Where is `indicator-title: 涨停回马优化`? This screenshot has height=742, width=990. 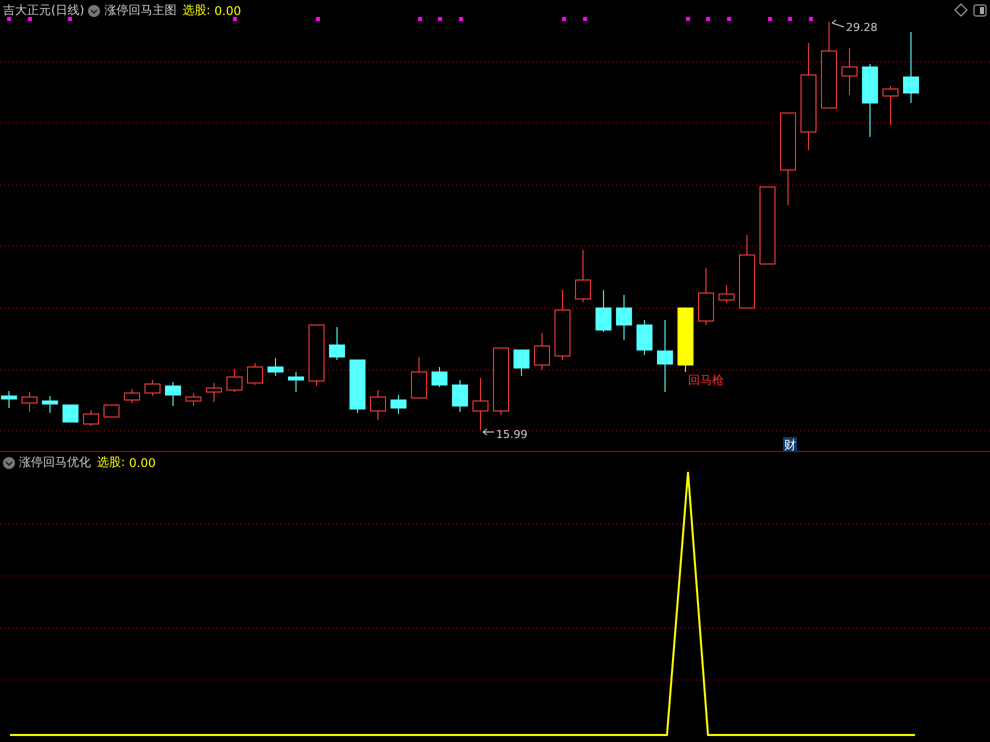
indicator-title: 涨停回马优化 is located at coordinates (55, 462).